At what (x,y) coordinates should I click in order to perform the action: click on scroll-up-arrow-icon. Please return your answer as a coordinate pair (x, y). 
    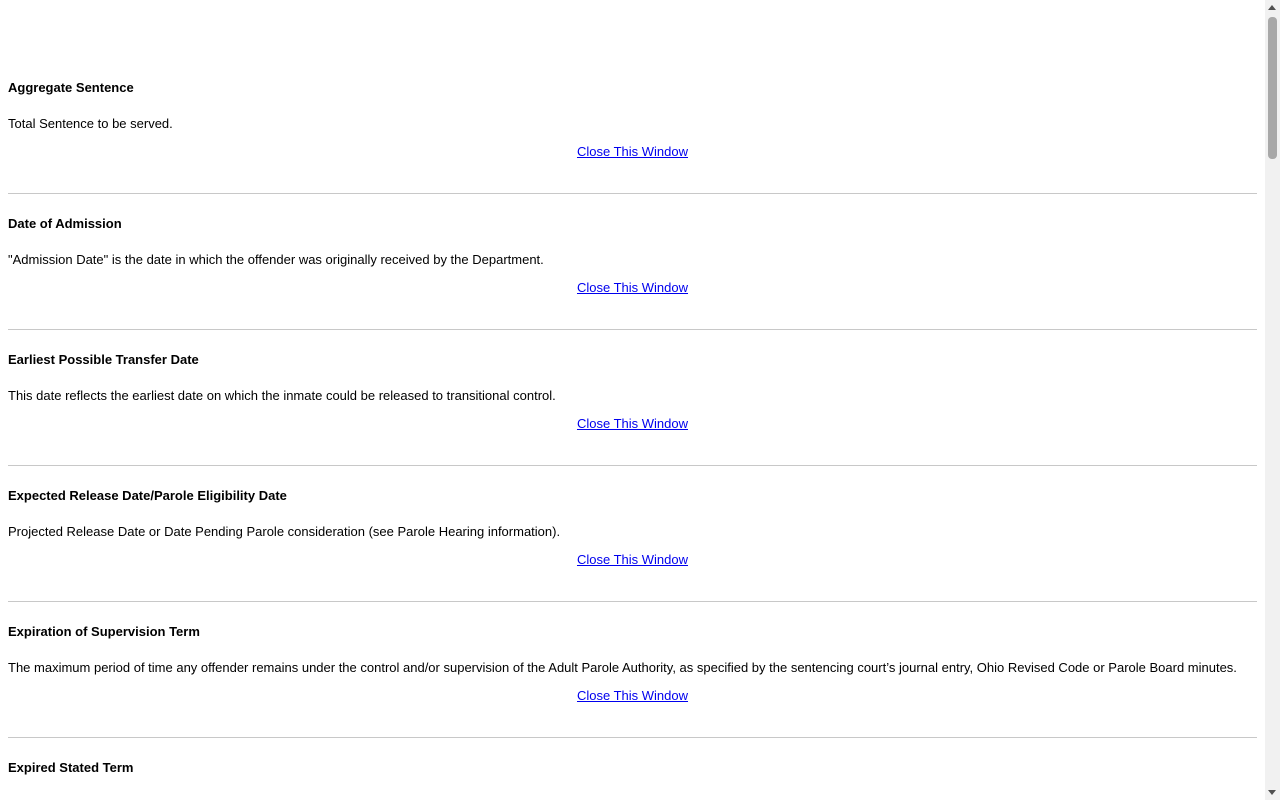
    Looking at the image, I should click on (1272, 7).